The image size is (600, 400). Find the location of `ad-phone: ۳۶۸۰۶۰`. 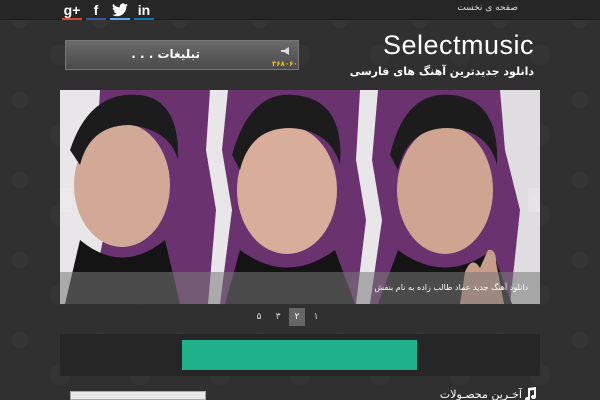

ad-phone: ۳۶۸۰۶۰ is located at coordinates (285, 64).